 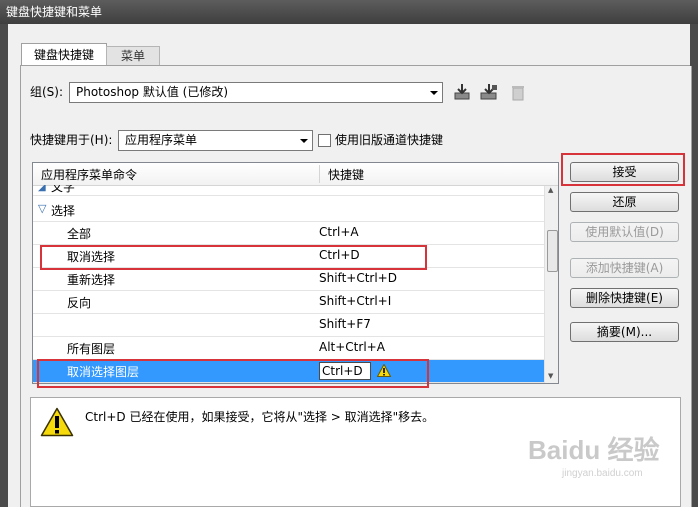 What do you see at coordinates (295, 174) in the screenshot?
I see `table-header: 应用程序菜单命令 快捷键` at bounding box center [295, 174].